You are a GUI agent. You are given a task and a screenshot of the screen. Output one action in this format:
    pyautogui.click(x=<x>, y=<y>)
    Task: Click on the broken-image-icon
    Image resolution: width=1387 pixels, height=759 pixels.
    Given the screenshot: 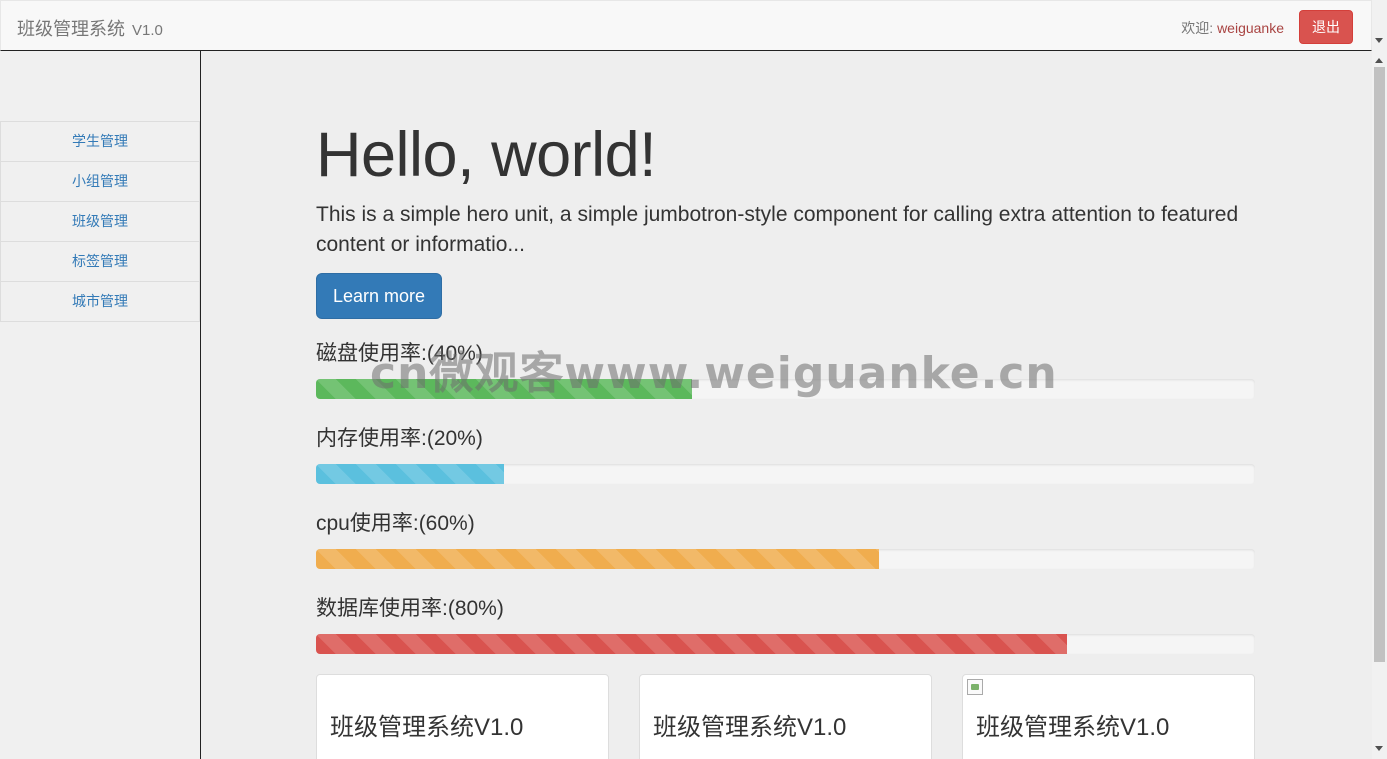 What is the action you would take?
    pyautogui.click(x=975, y=687)
    